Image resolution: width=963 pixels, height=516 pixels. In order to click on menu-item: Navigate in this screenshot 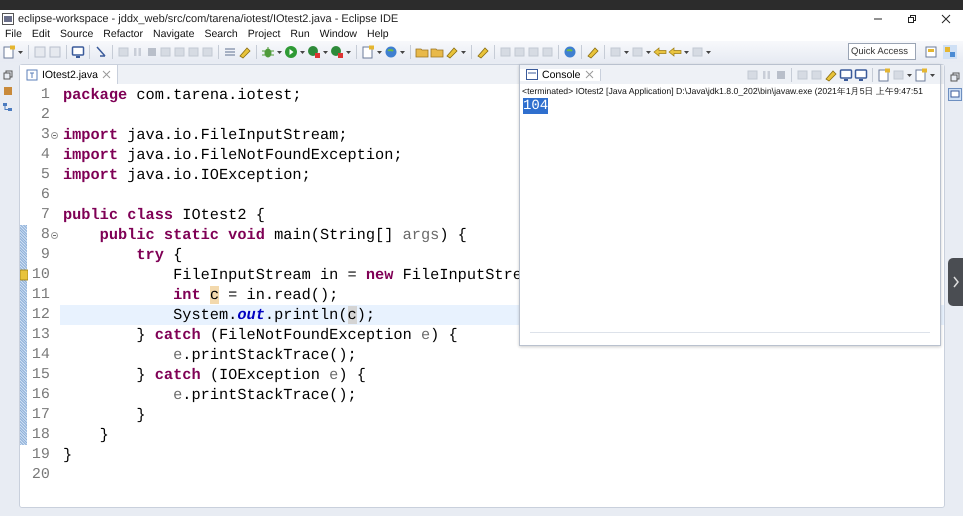, I will do `click(174, 34)`.